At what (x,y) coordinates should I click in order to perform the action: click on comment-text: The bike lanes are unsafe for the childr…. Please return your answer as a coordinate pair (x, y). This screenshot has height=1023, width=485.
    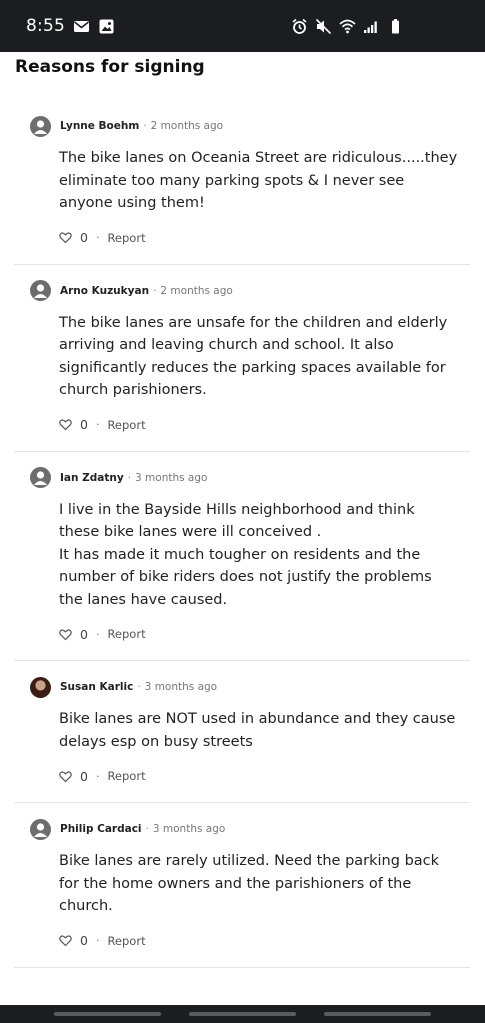
    Looking at the image, I should click on (253, 356).